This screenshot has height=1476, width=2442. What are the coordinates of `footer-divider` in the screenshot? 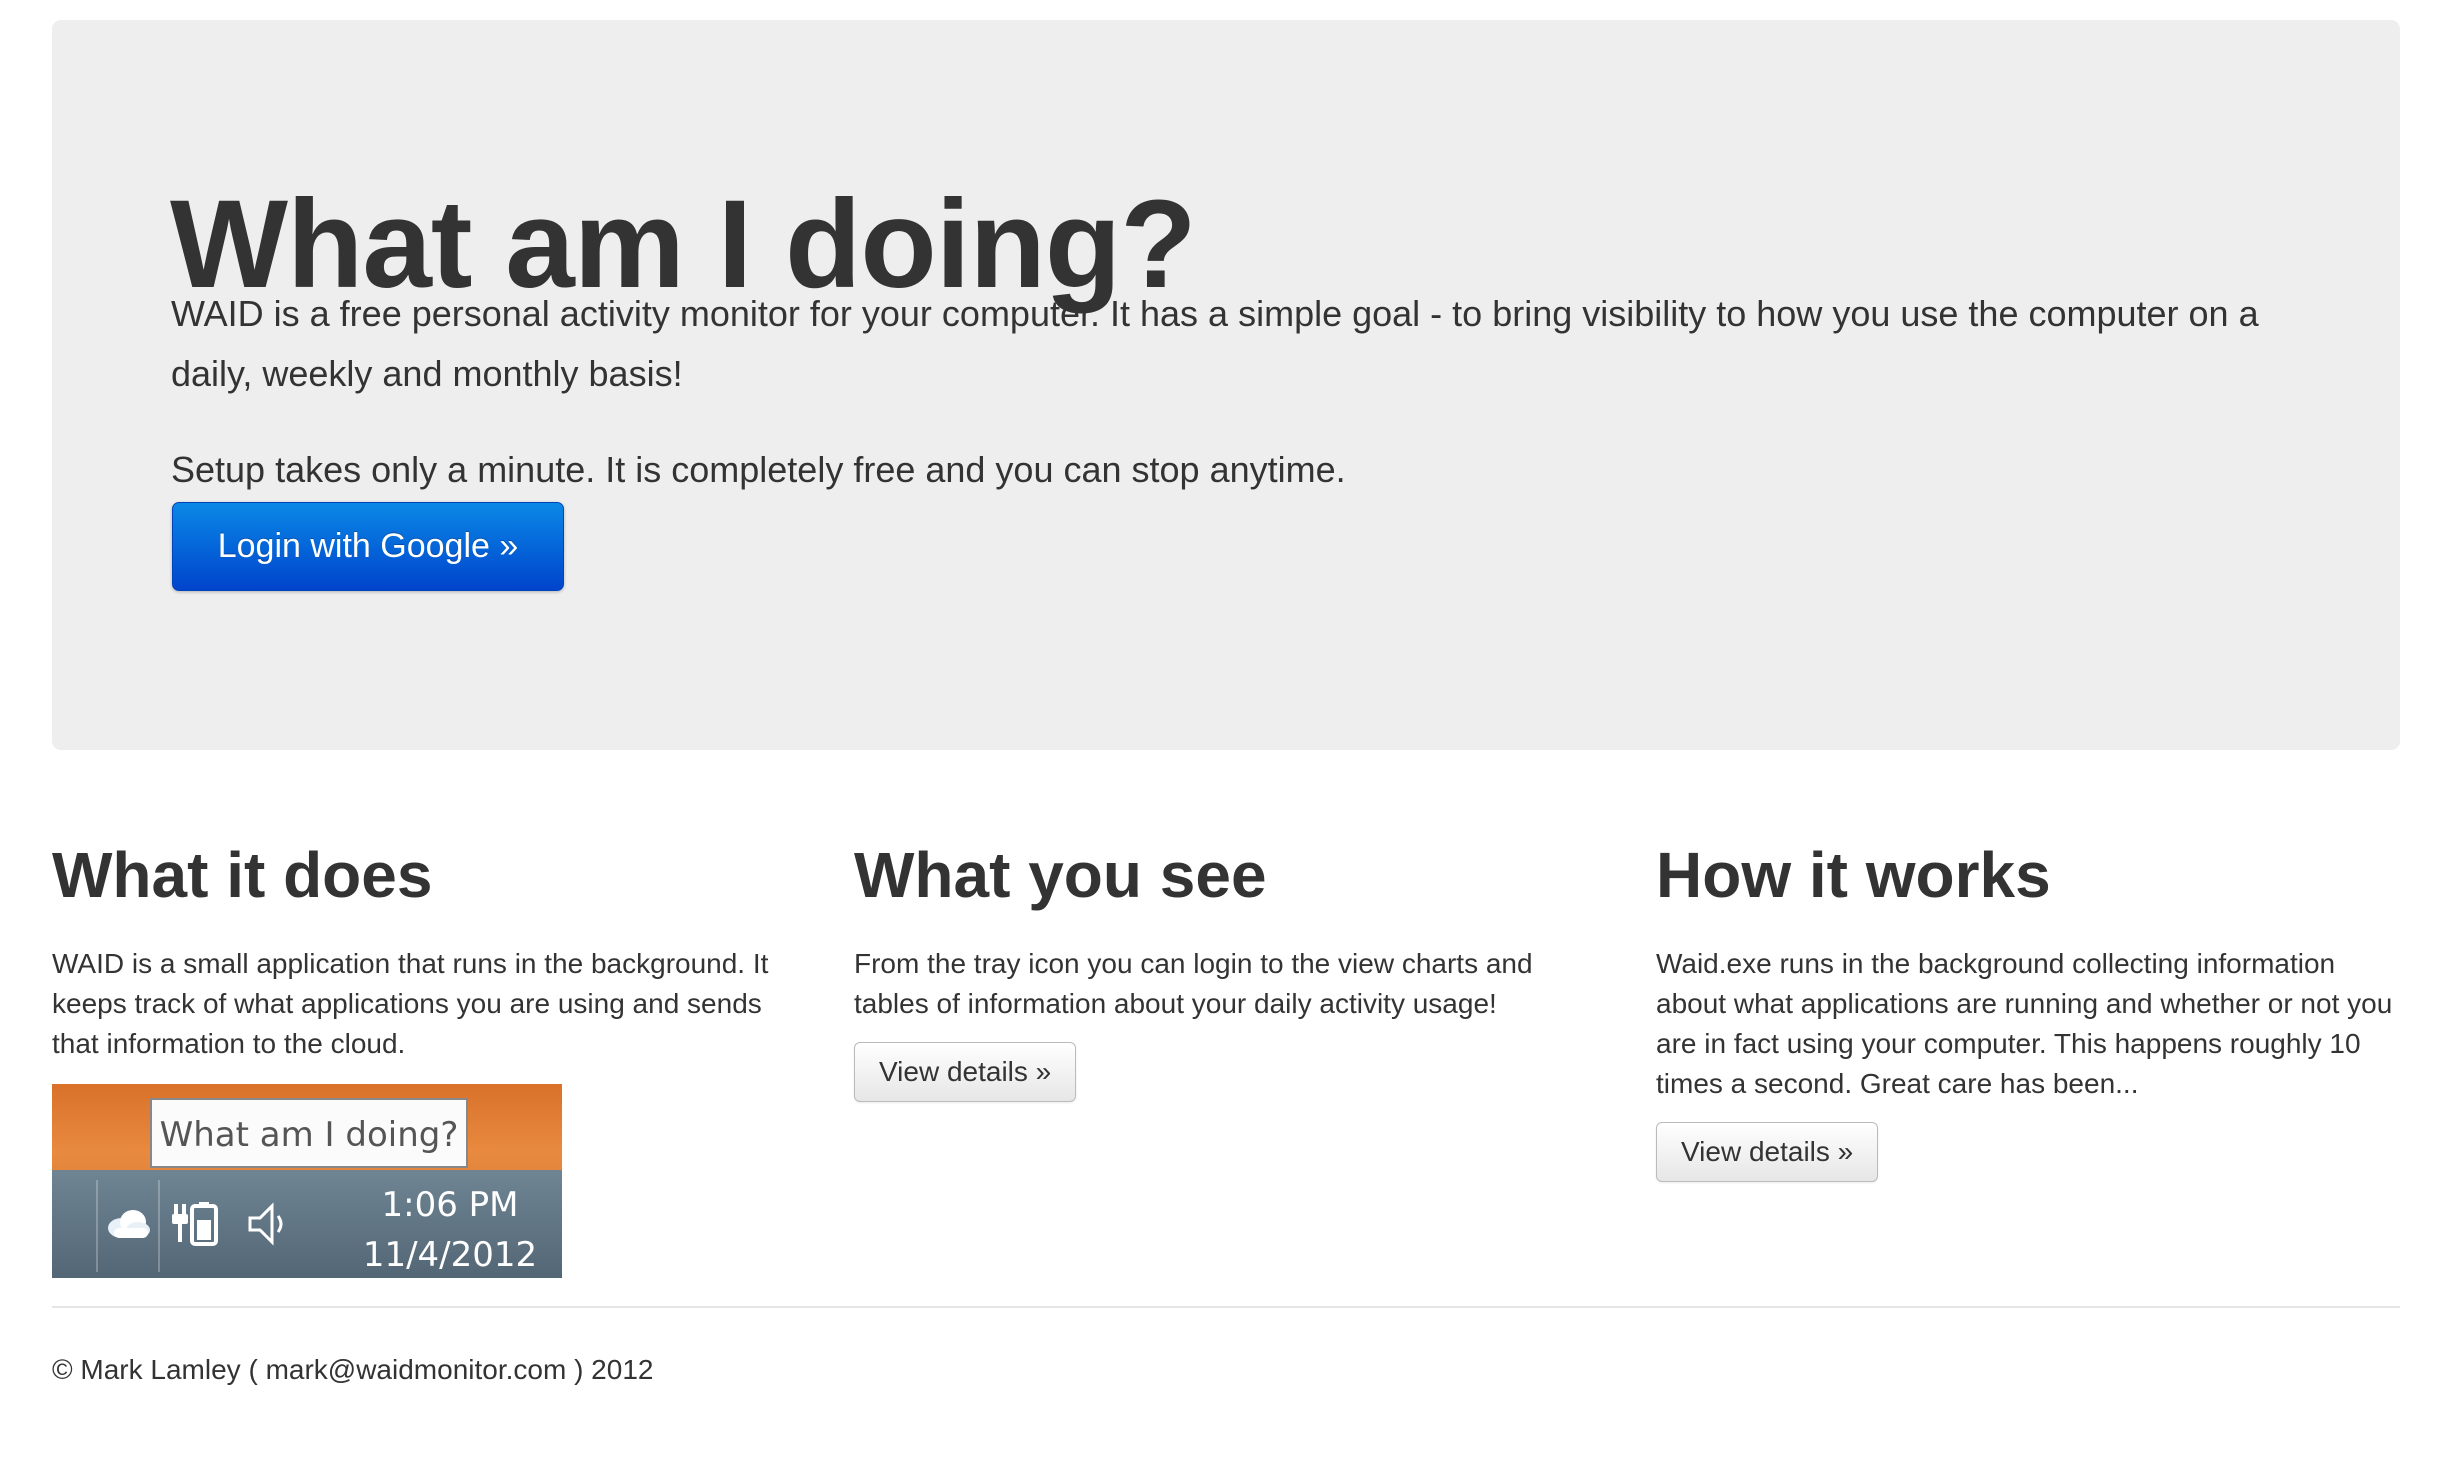 It's located at (1226, 1307).